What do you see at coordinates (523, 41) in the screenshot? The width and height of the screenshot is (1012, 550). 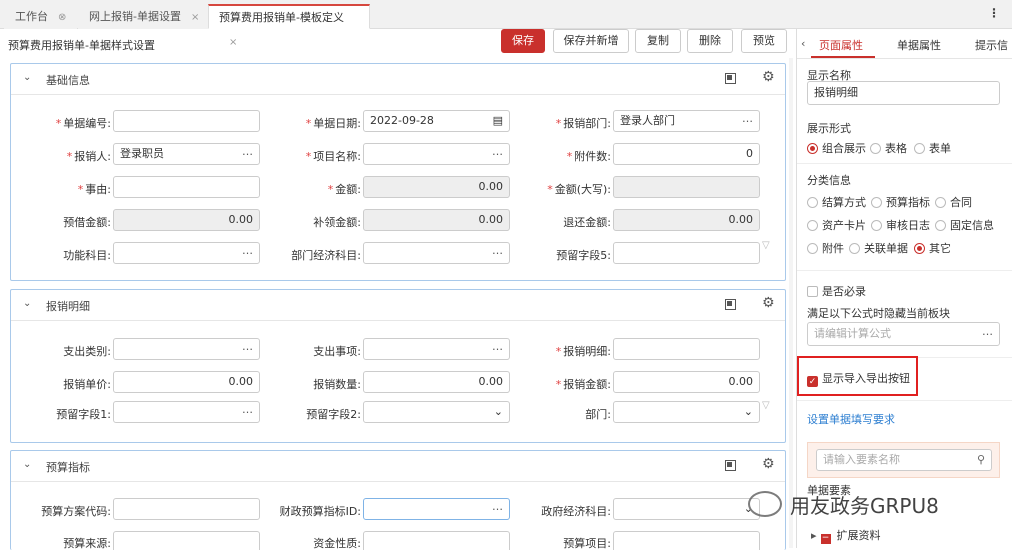 I see `save-button: 保存` at bounding box center [523, 41].